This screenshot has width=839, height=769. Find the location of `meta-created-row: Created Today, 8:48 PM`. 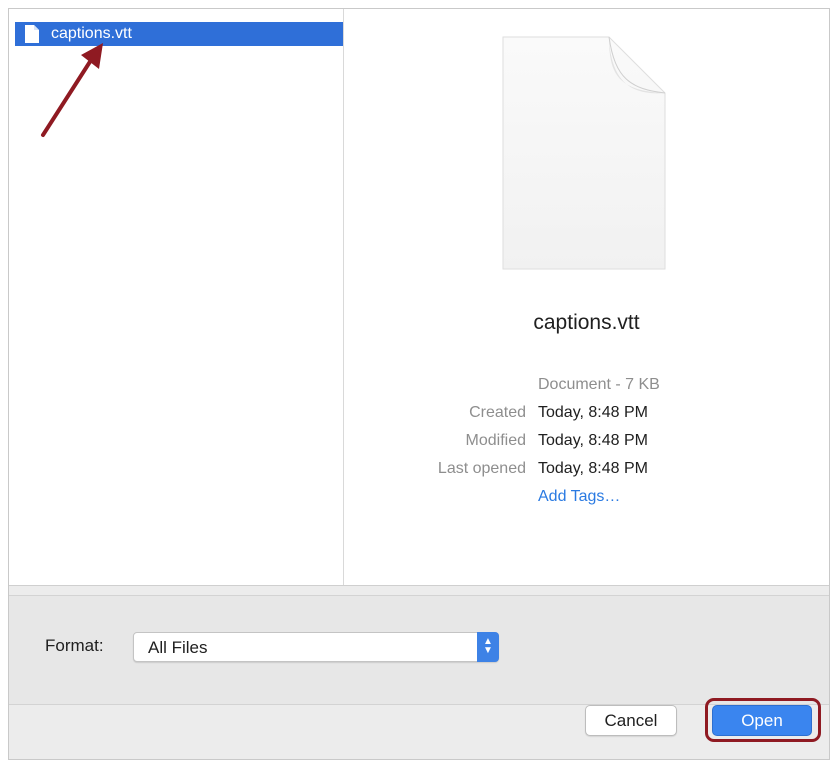

meta-created-row: Created Today, 8:48 PM is located at coordinates (586, 413).